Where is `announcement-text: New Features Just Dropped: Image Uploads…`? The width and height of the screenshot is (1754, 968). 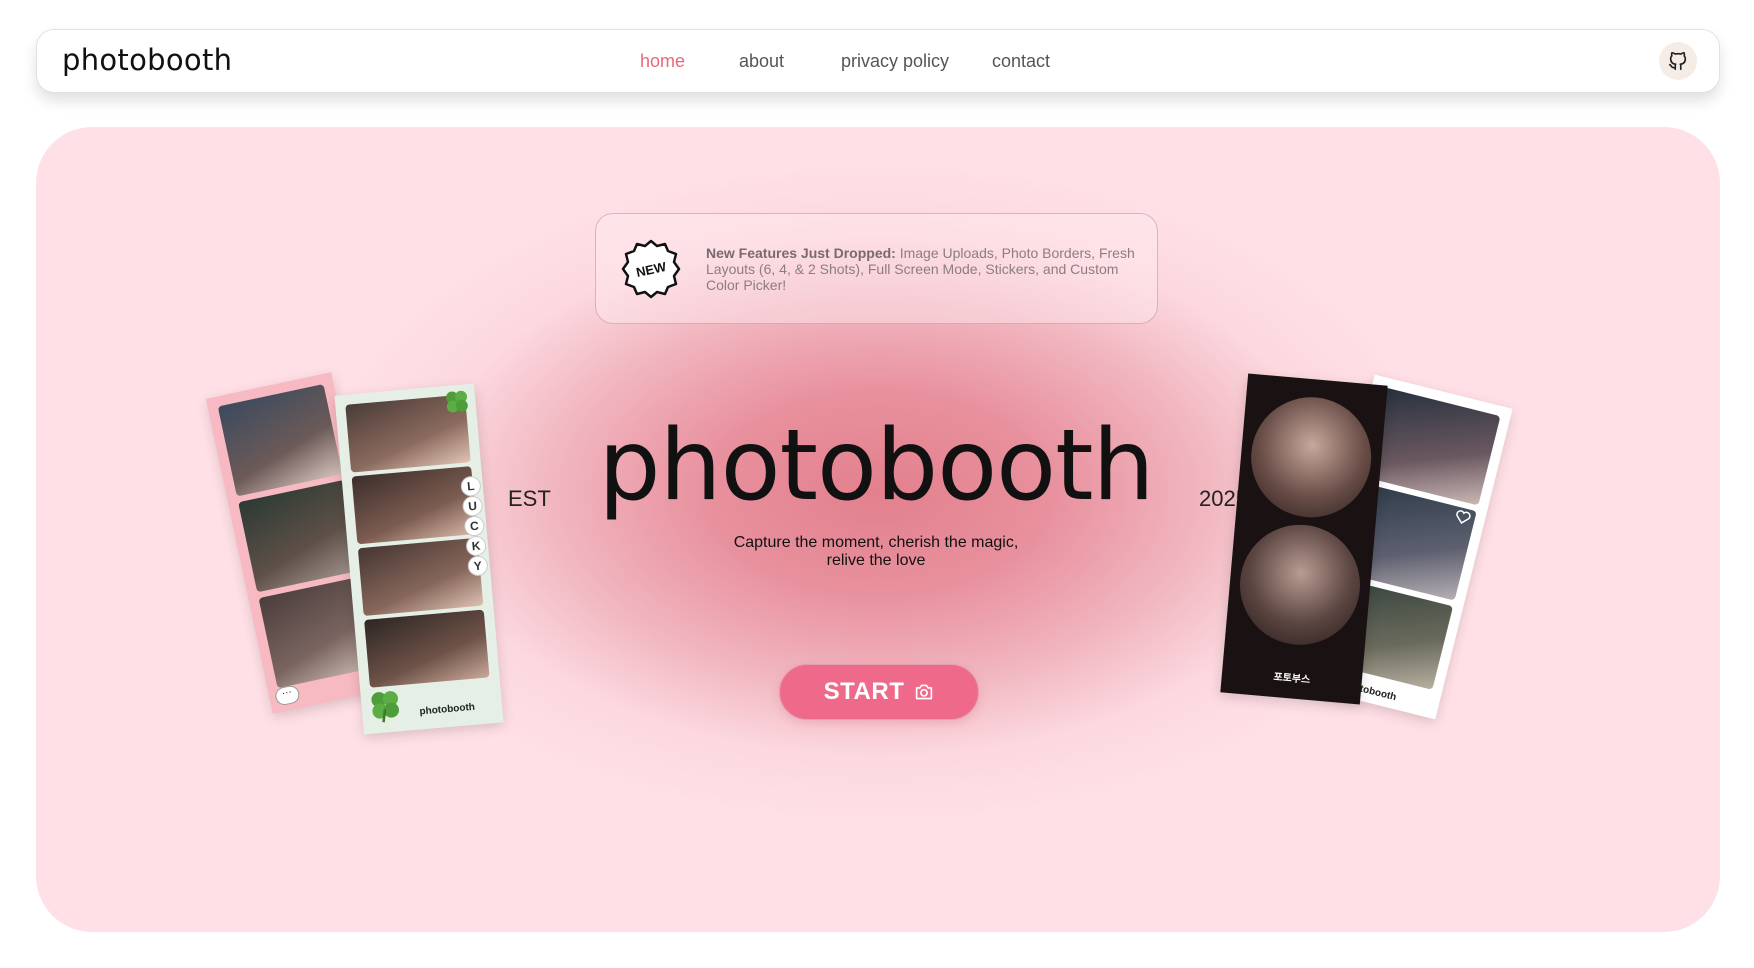 announcement-text: New Features Just Dropped: Image Uploads… is located at coordinates (921, 269).